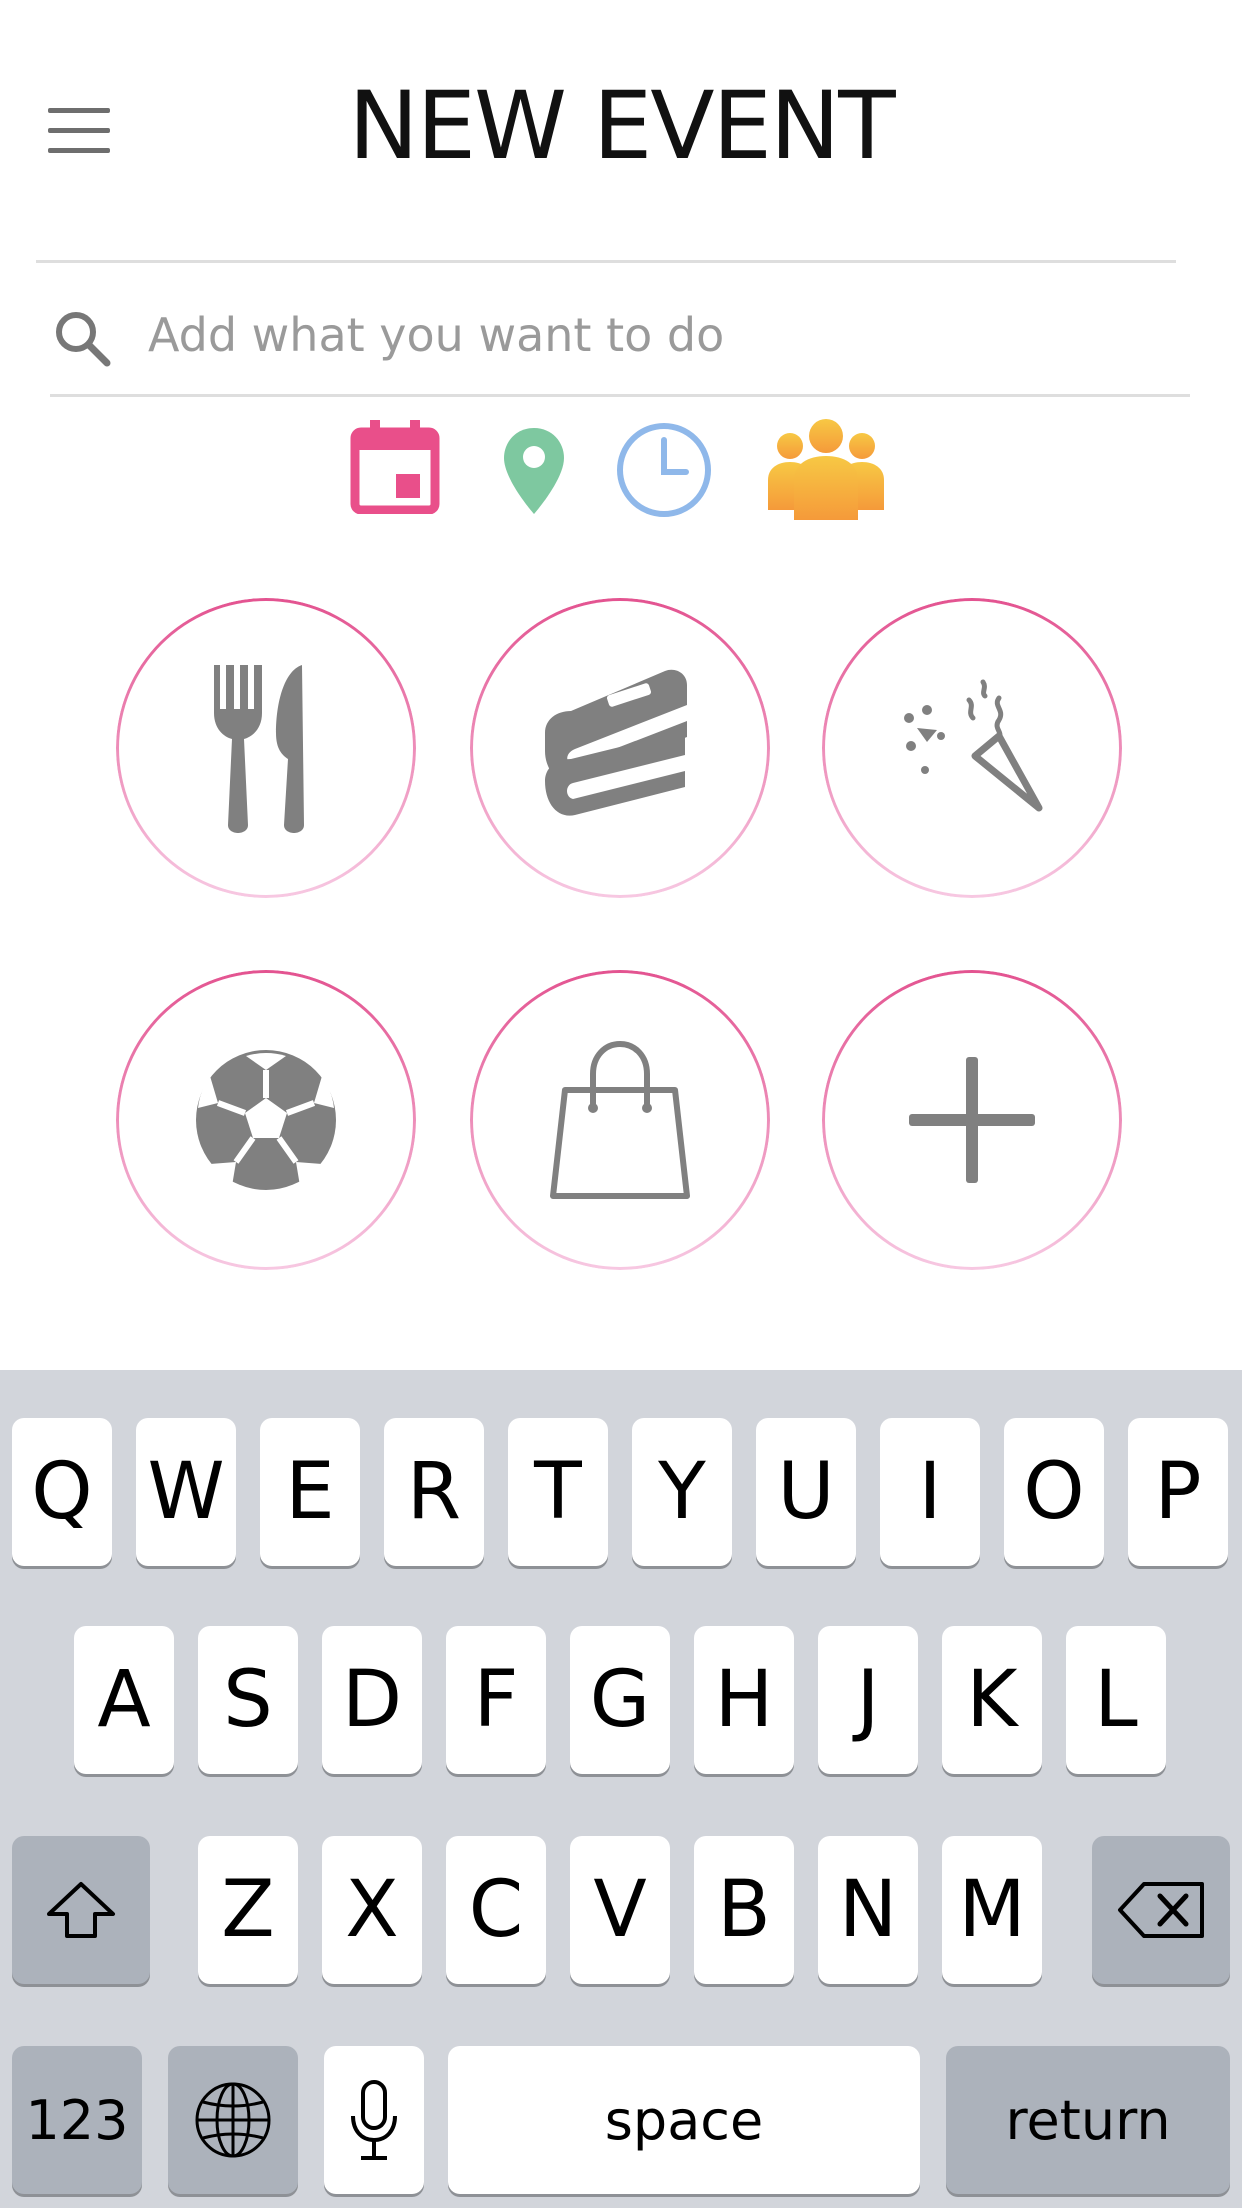 The height and width of the screenshot is (2208, 1242). Describe the element at coordinates (806, 1492) in the screenshot. I see `key-u: U` at that location.